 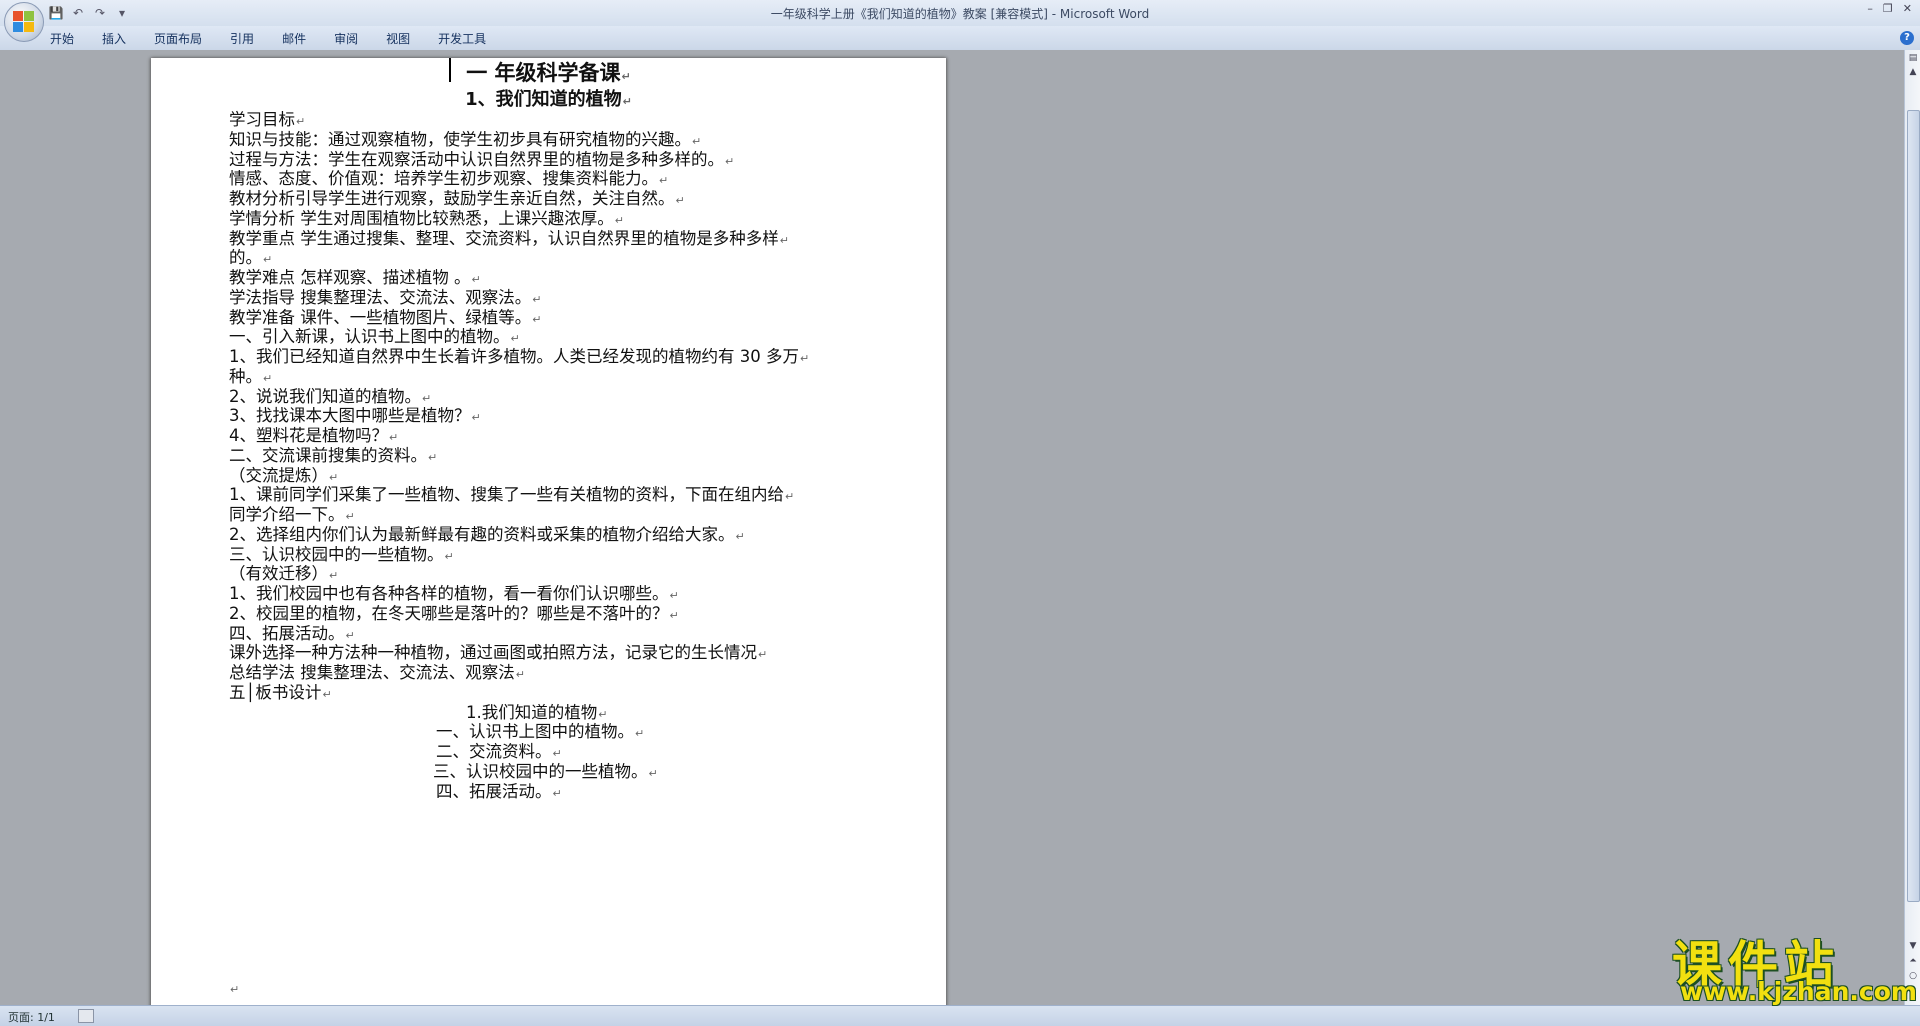 What do you see at coordinates (543, 73) in the screenshot?
I see `doc-title-text: 一 年级科学备课` at bounding box center [543, 73].